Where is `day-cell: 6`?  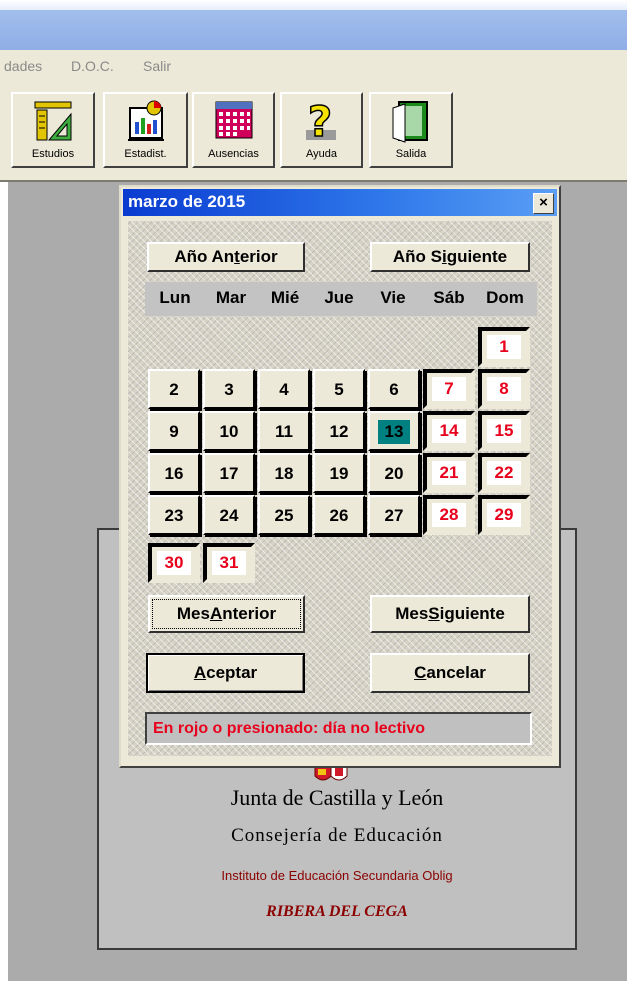 day-cell: 6 is located at coordinates (394, 389).